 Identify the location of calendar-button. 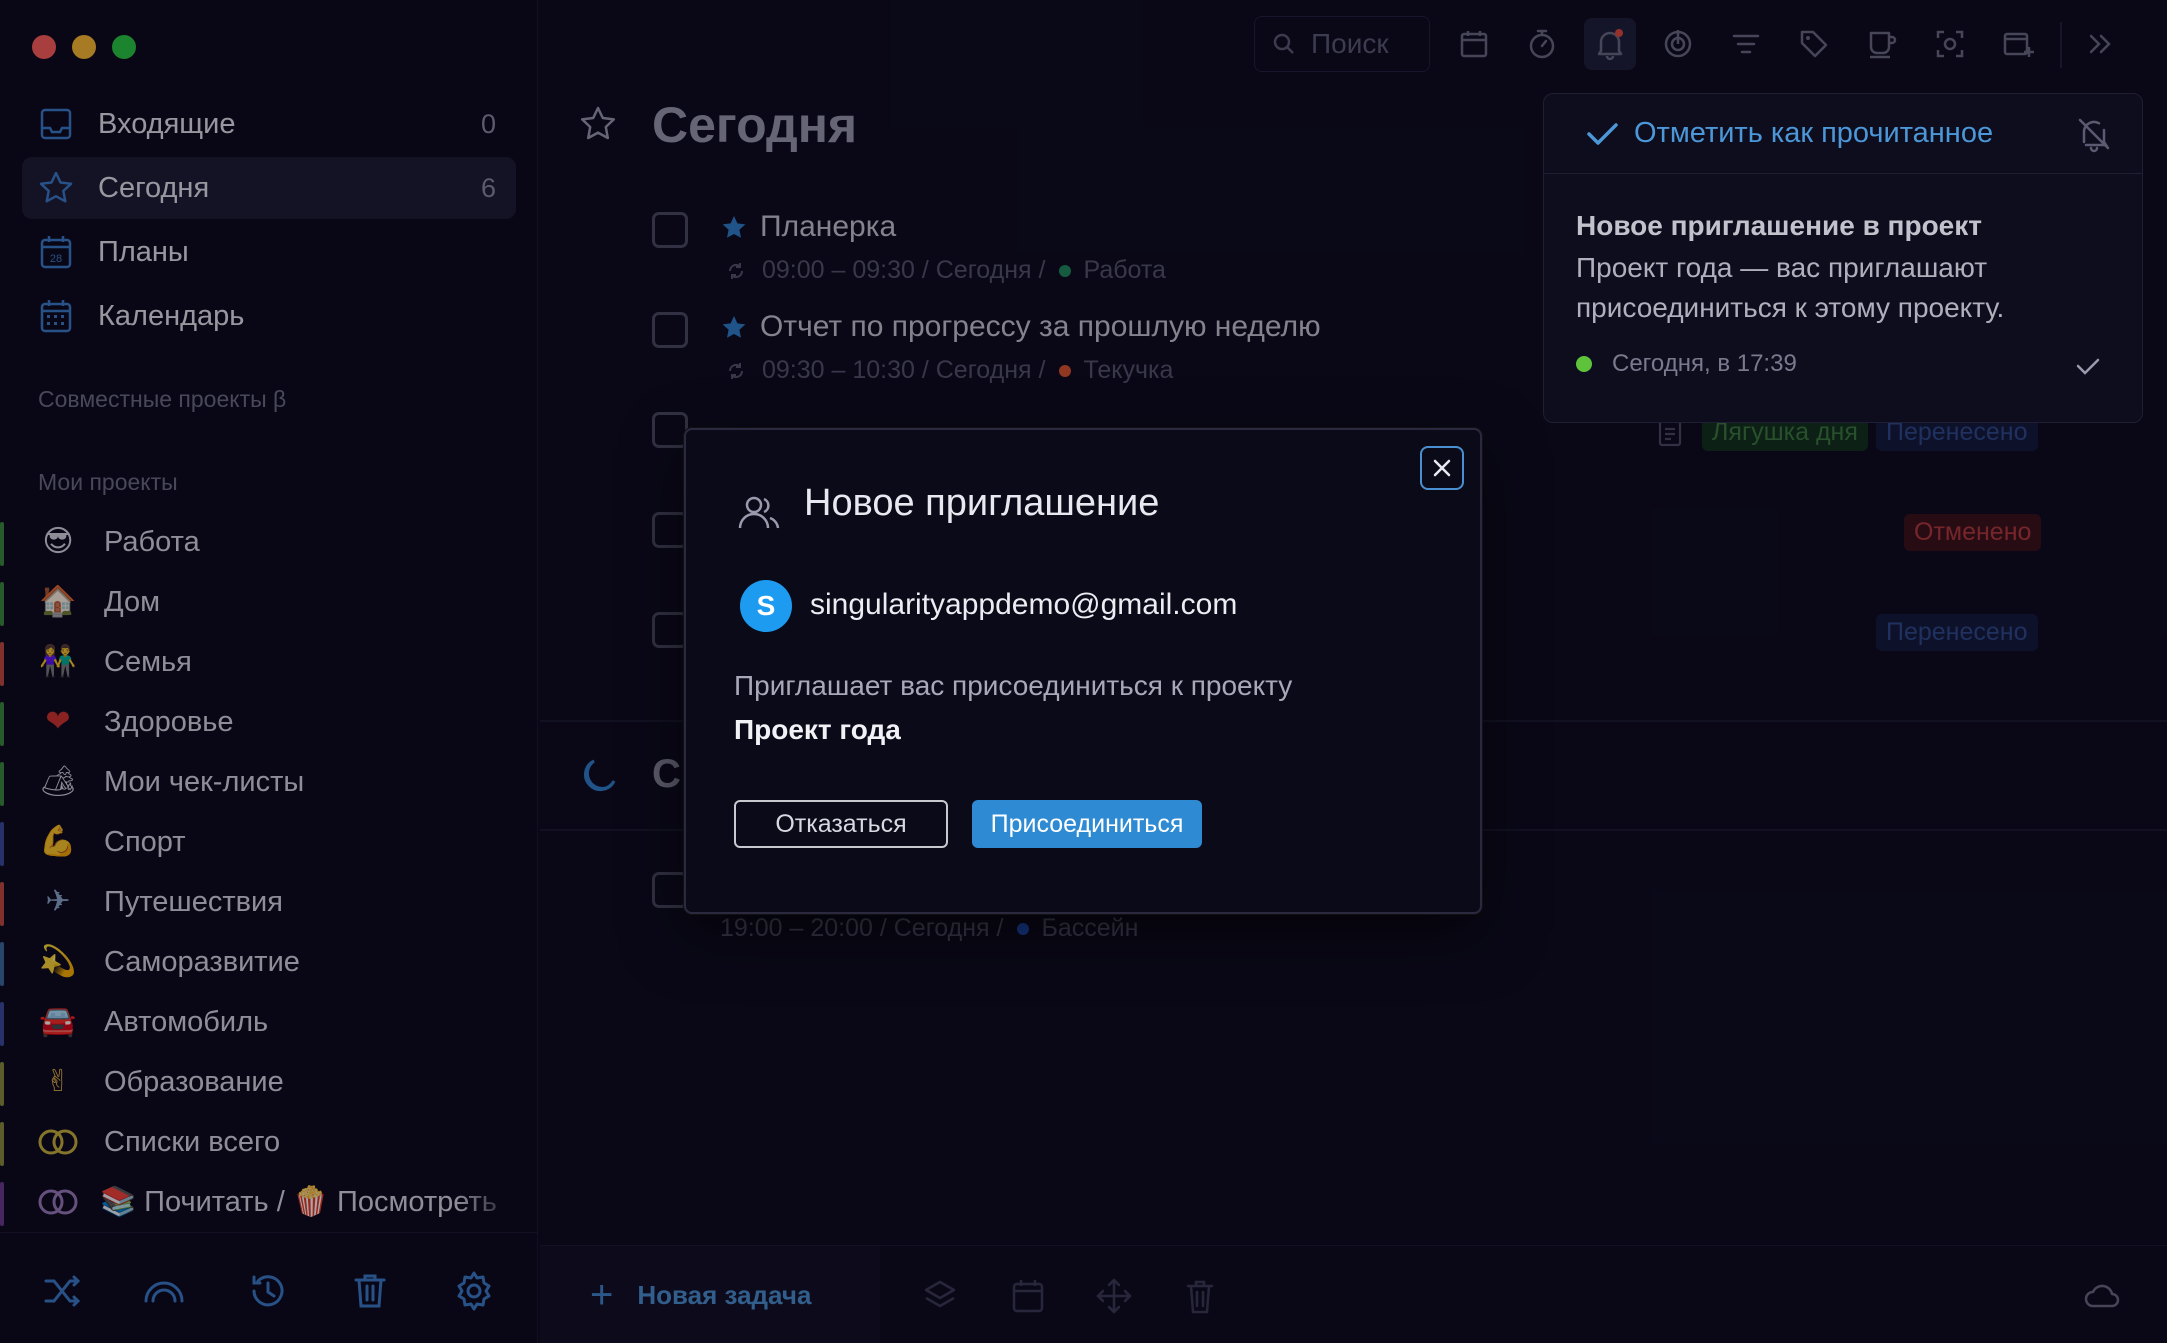
(1474, 44).